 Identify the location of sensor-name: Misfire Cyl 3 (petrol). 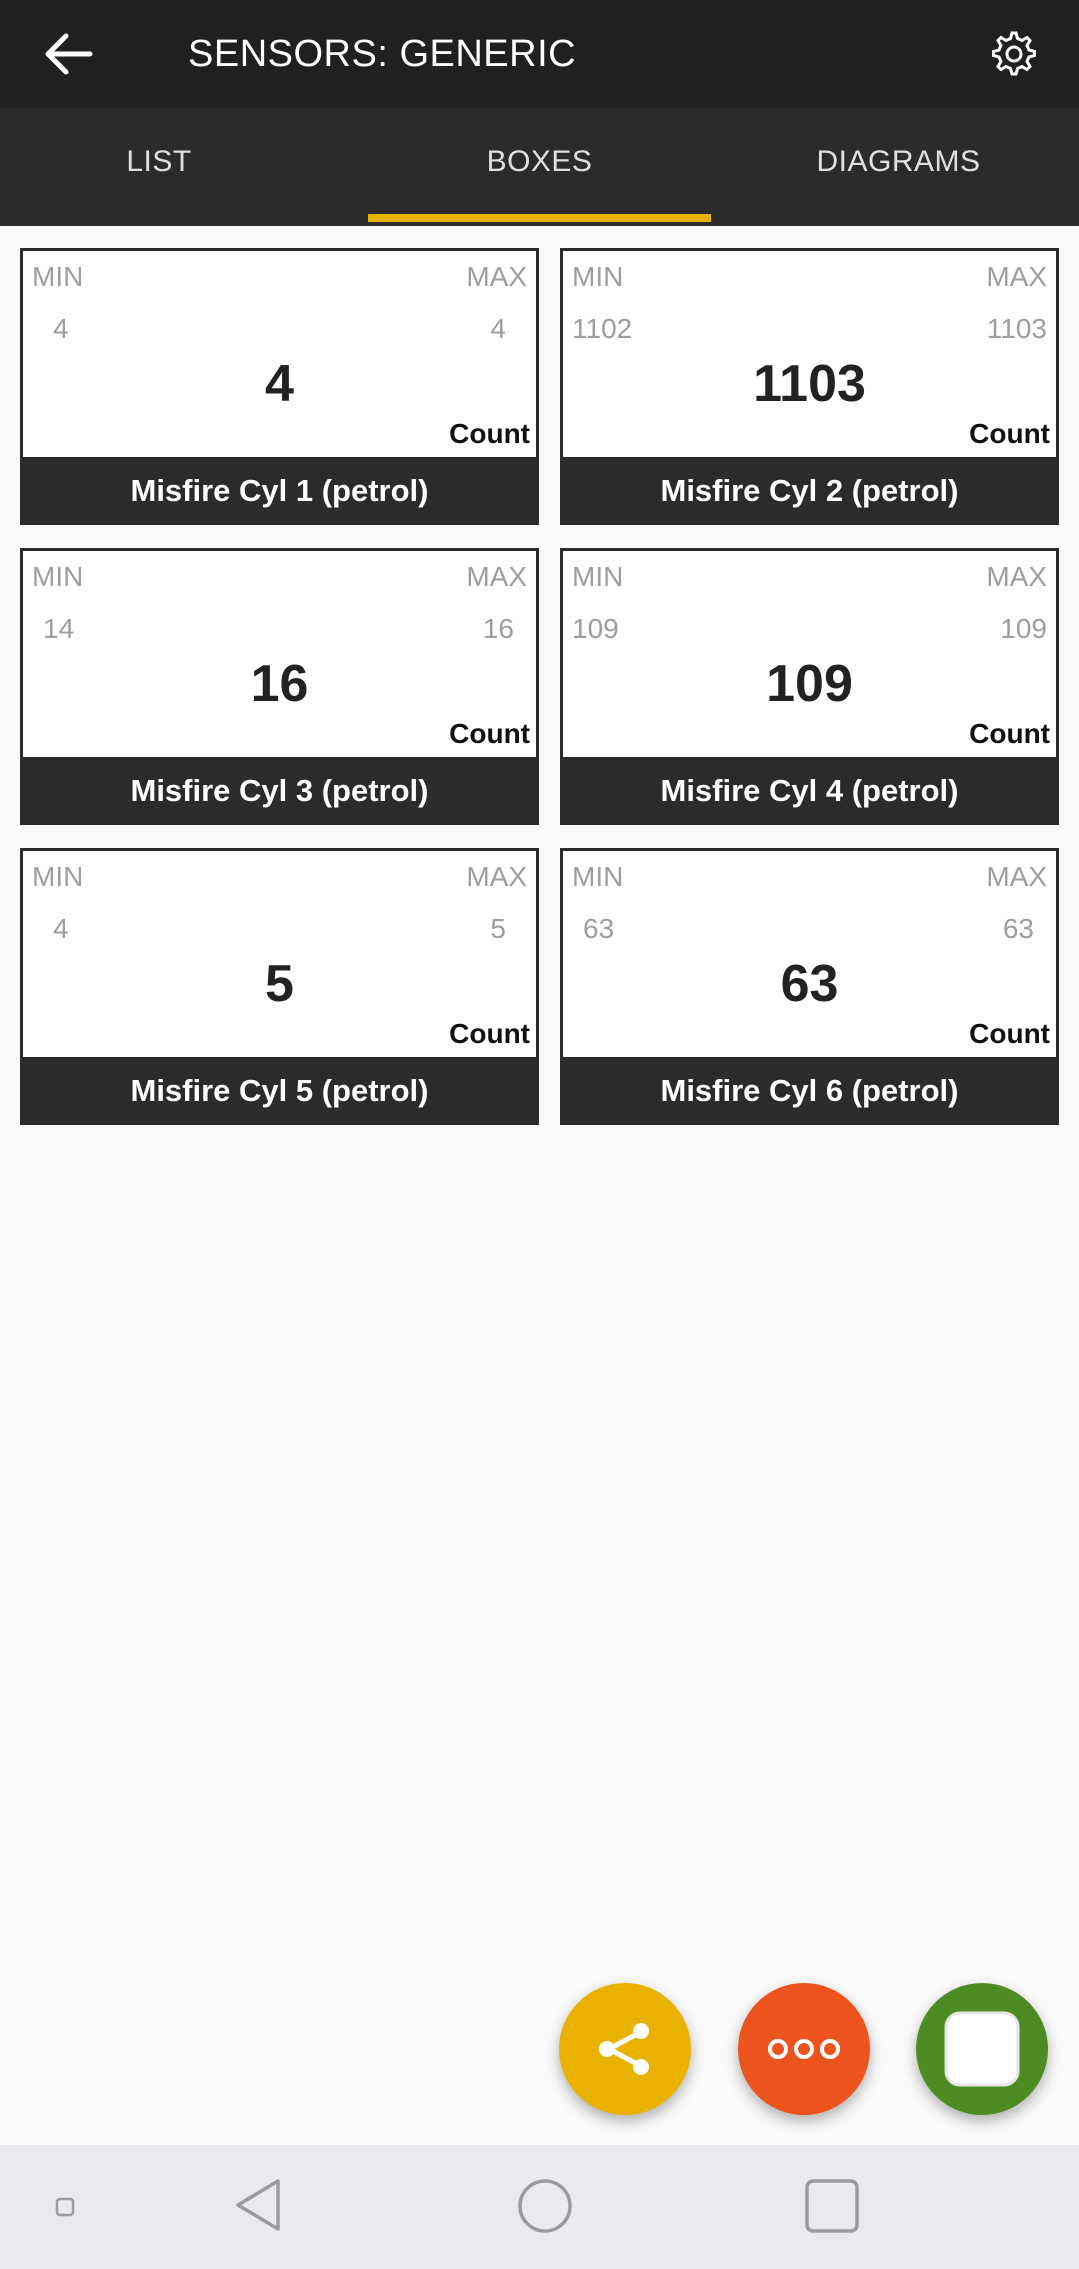
(279, 791).